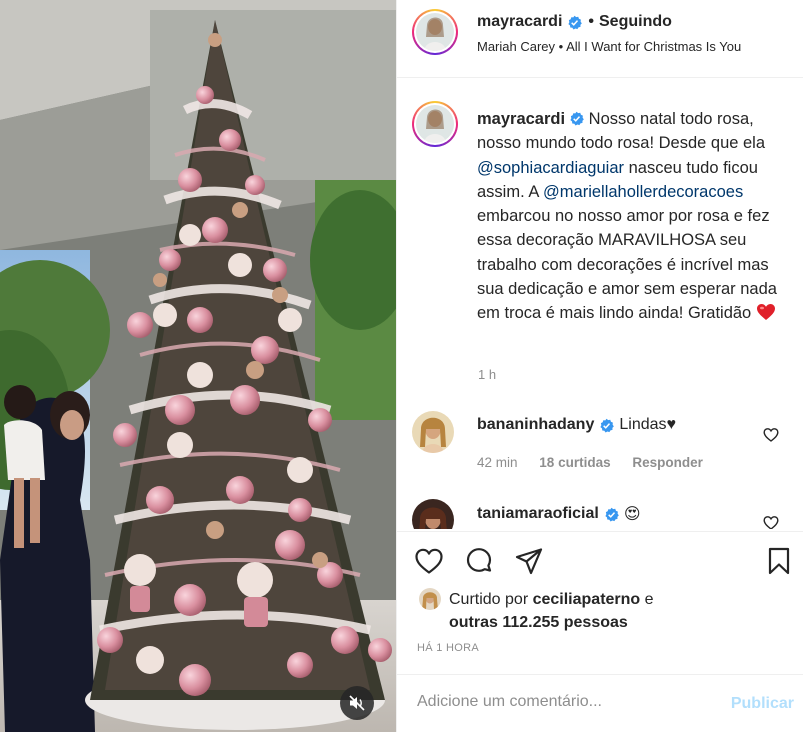  Describe the element at coordinates (519, 22) in the screenshot. I see `author-username: mayracardi` at that location.